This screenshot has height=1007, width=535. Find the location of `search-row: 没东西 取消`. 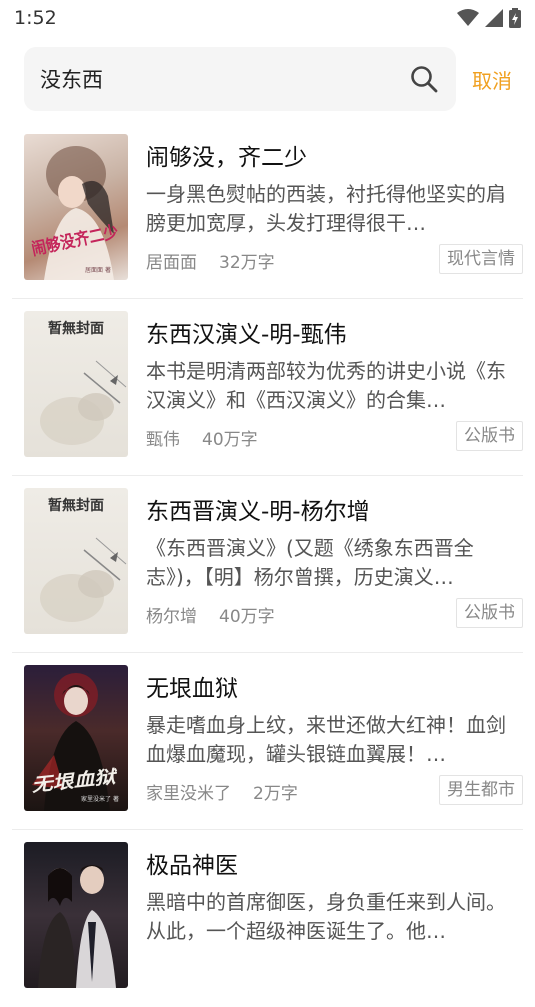

search-row: 没东西 取消 is located at coordinates (269, 79).